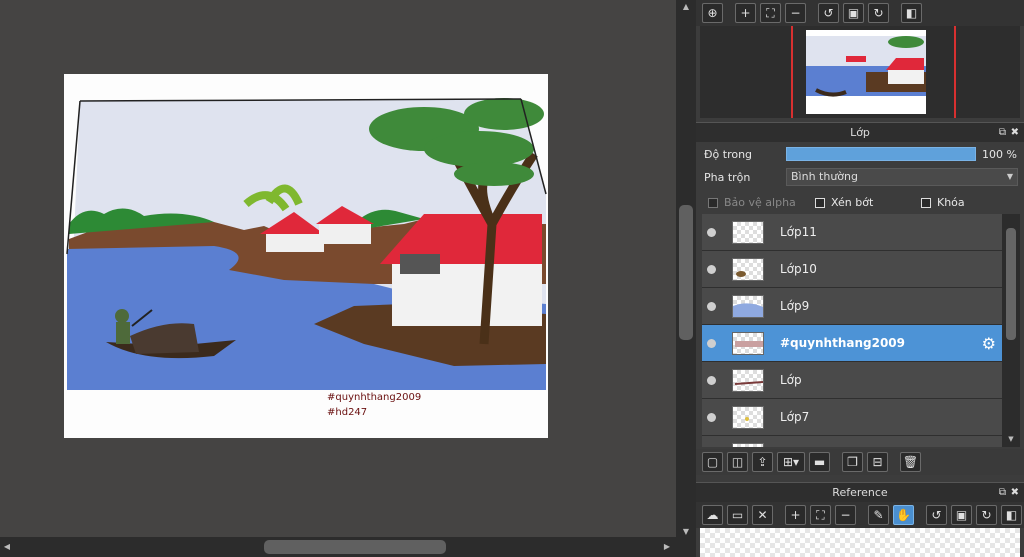 This screenshot has height=557, width=1024. What do you see at coordinates (737, 462) in the screenshot?
I see `new-raster-layer-icon: ◫` at bounding box center [737, 462].